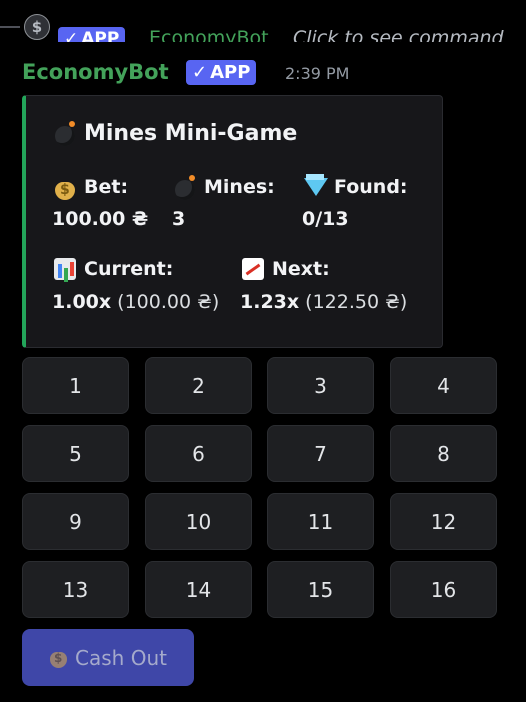 The image size is (526, 702). I want to click on app-badge: ✓ APP, so click(221, 72).